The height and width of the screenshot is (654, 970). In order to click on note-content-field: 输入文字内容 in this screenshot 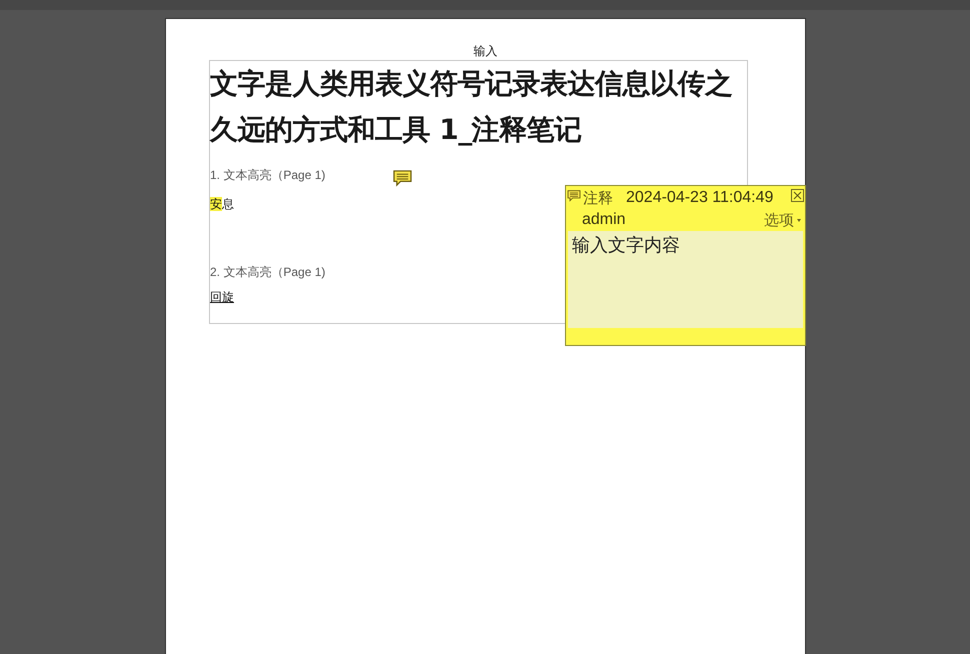, I will do `click(685, 279)`.